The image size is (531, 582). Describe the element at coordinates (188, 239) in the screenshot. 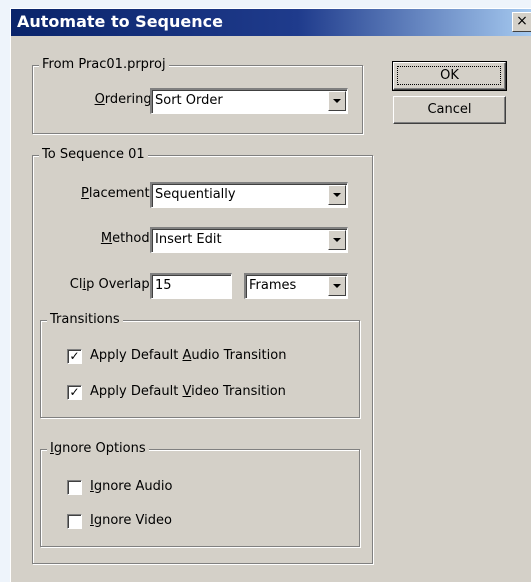

I see `method-value: Insert Edit` at that location.